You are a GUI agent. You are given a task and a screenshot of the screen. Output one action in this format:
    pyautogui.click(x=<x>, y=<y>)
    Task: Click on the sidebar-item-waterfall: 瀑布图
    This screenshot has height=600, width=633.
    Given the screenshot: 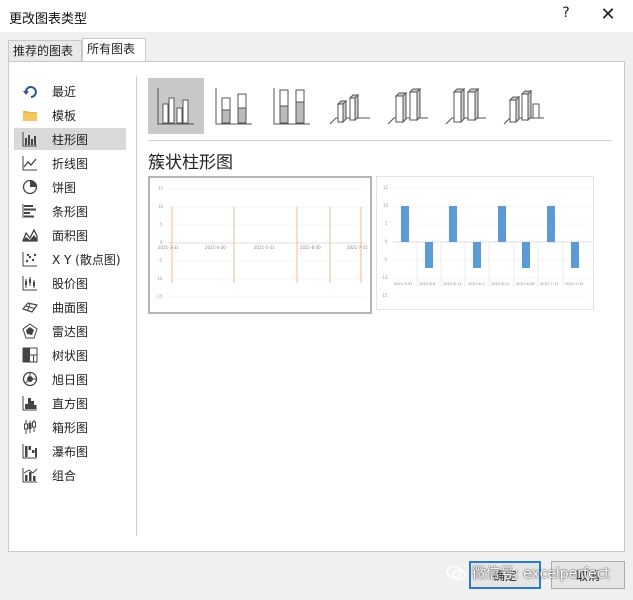 What is the action you would take?
    pyautogui.click(x=70, y=451)
    